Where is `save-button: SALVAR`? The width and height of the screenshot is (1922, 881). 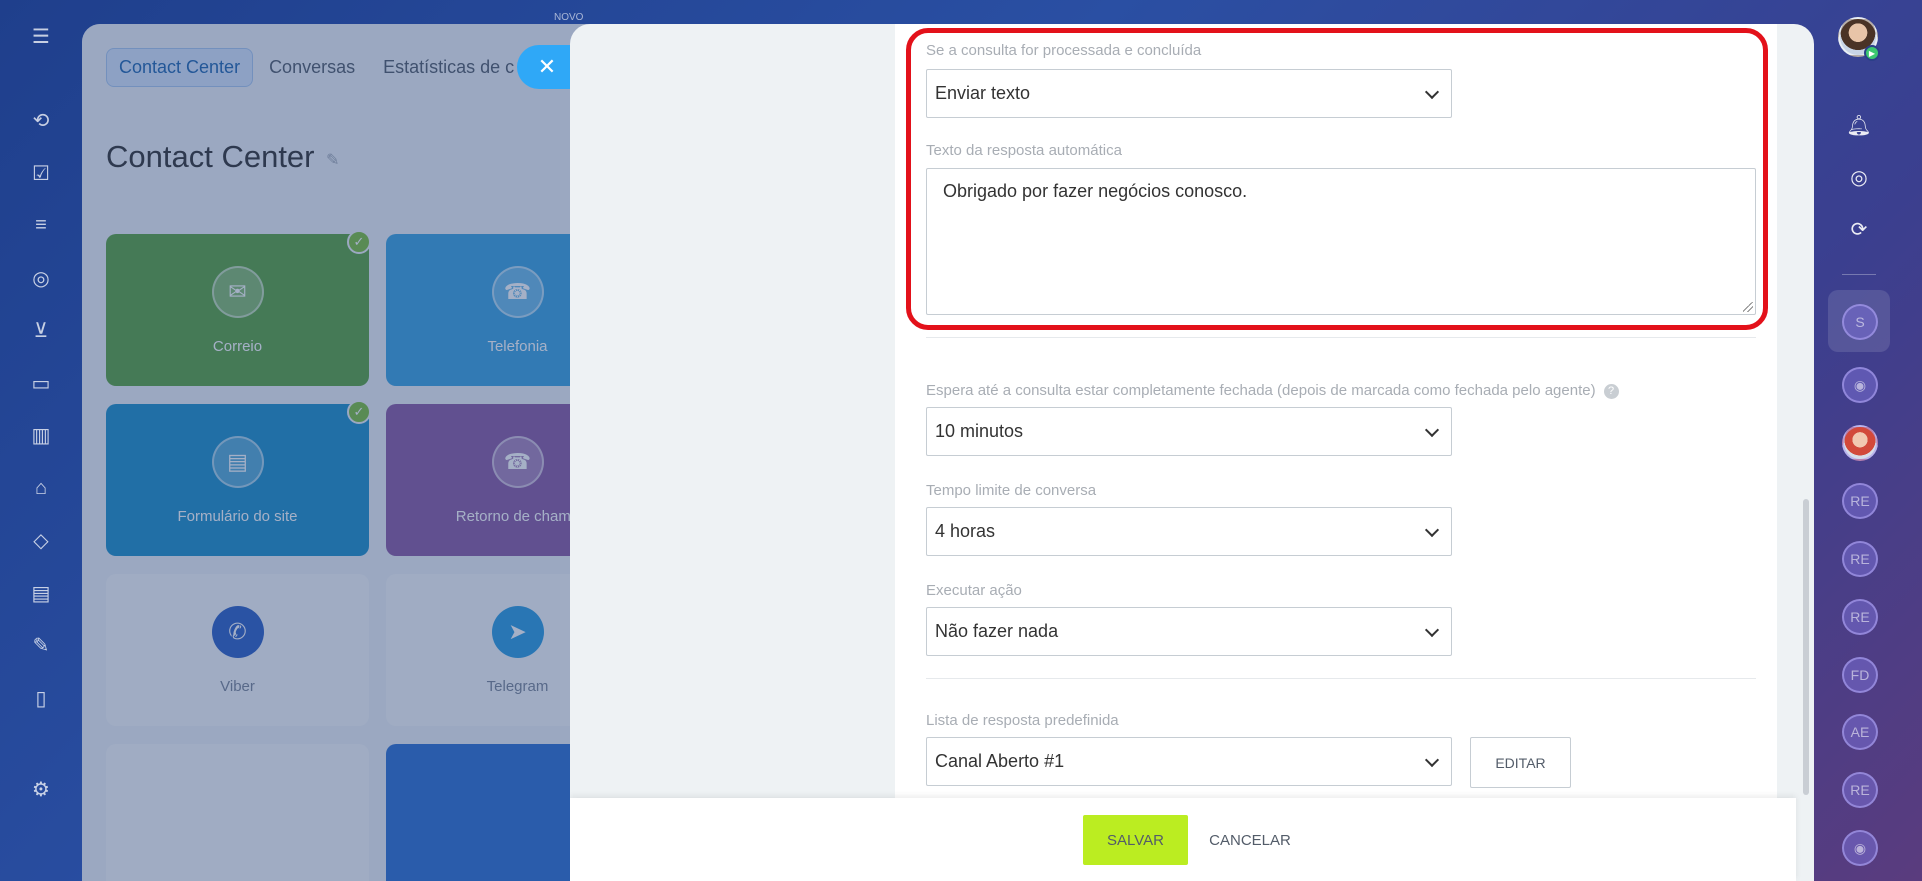 save-button: SALVAR is located at coordinates (1135, 840).